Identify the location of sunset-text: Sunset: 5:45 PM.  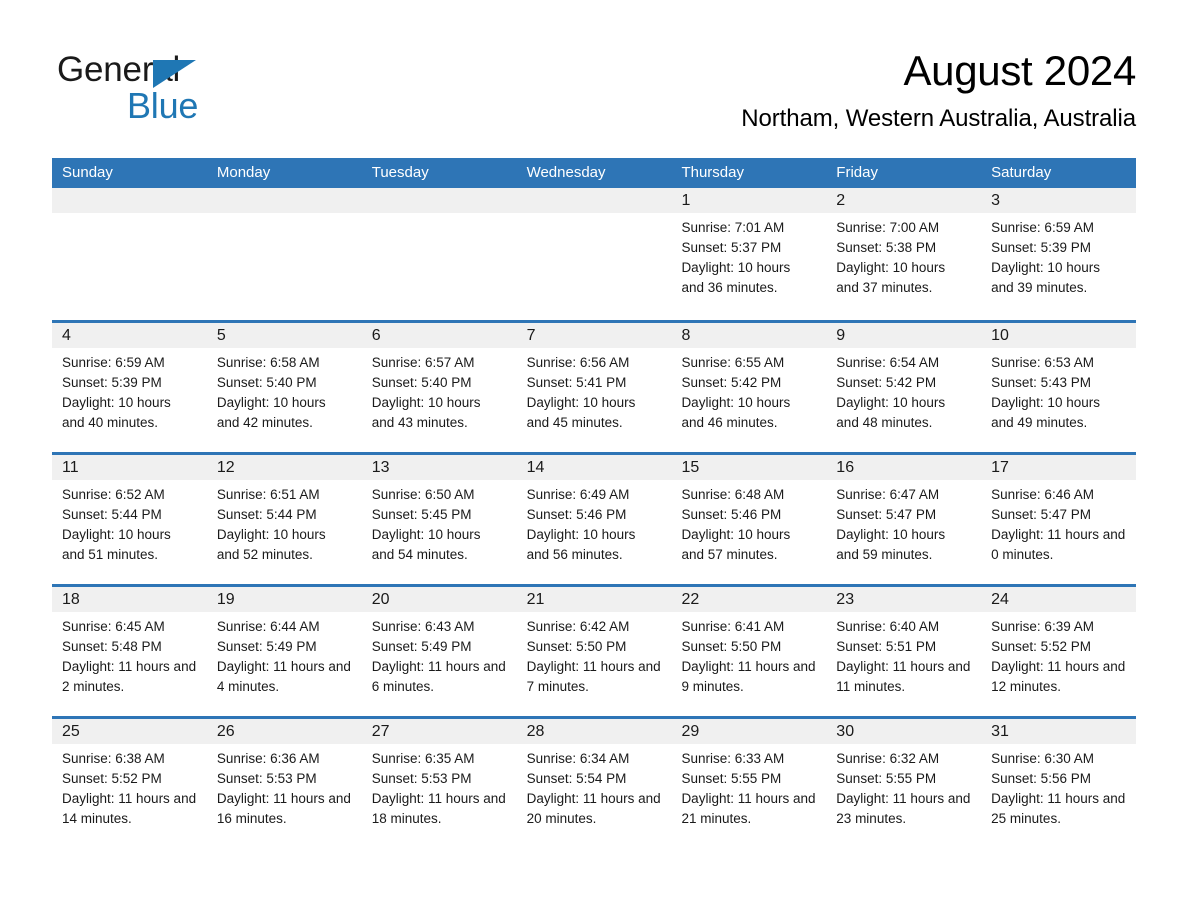
(421, 514).